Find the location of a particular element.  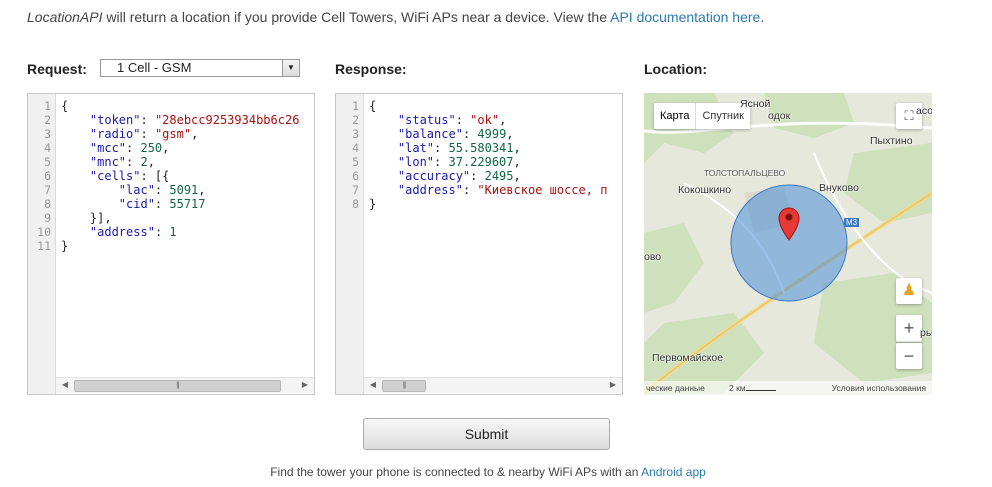

chevron-down-icon: ▼ is located at coordinates (290, 68).